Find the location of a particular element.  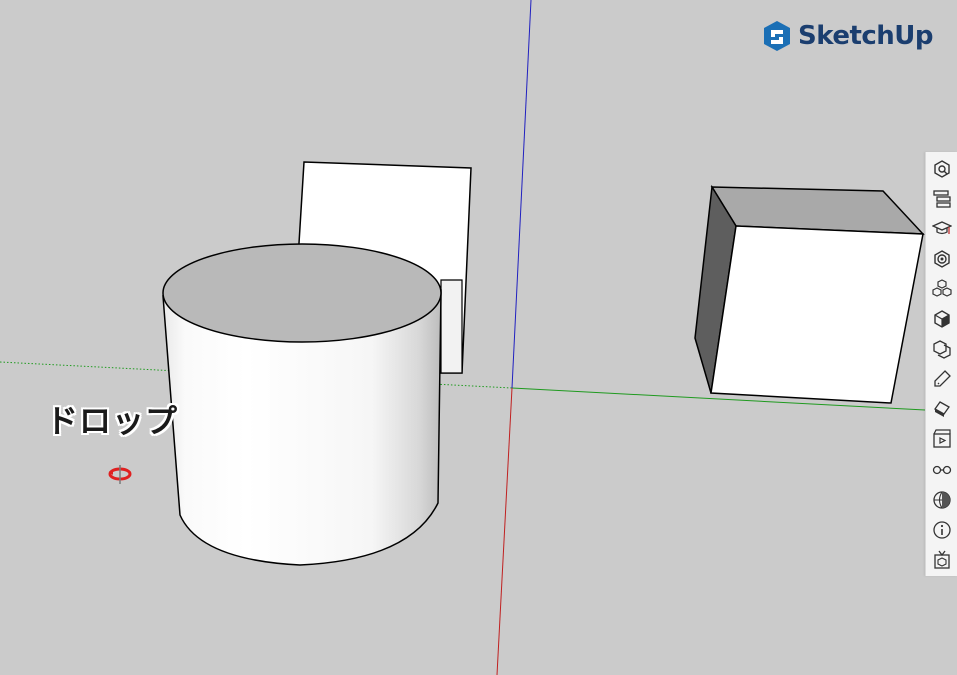

materials-button is located at coordinates (942, 258).